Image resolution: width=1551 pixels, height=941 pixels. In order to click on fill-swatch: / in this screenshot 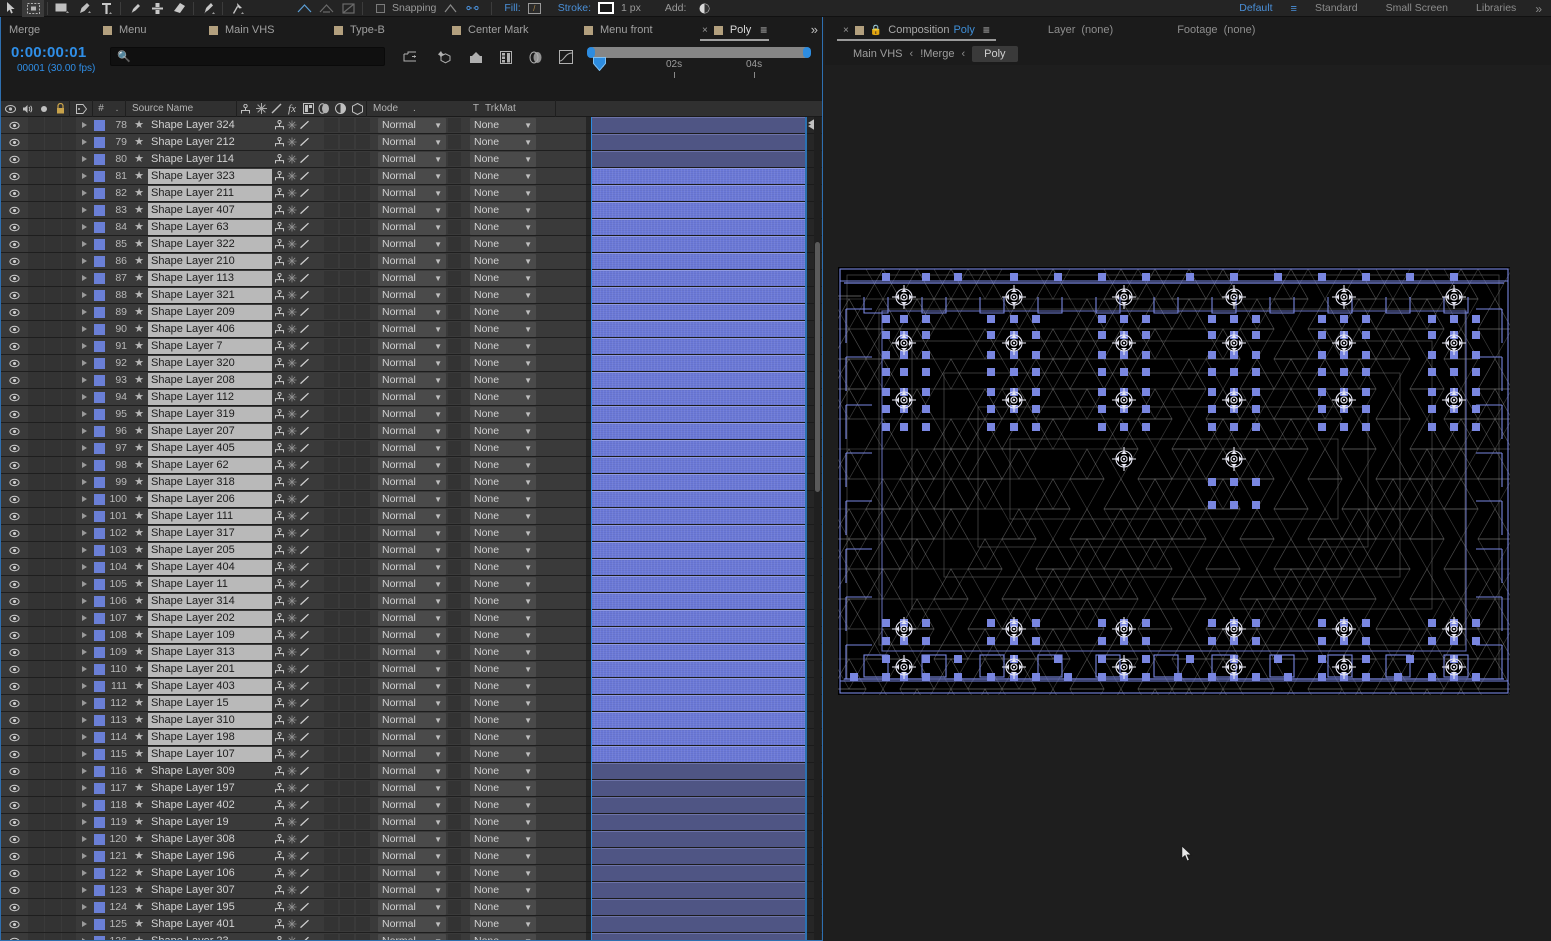, I will do `click(534, 8)`.